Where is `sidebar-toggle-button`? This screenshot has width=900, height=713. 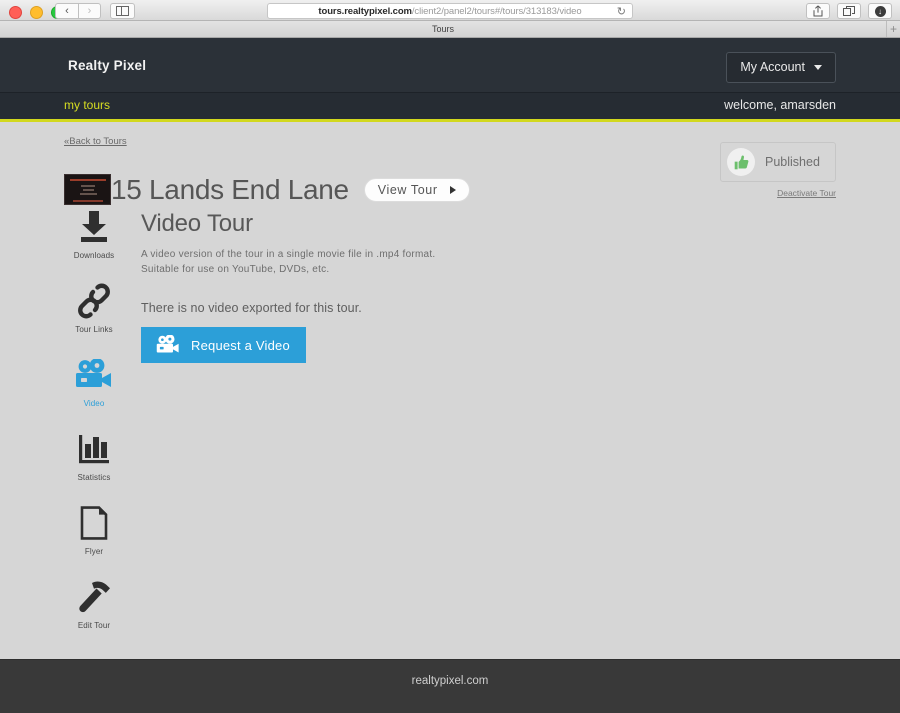
sidebar-toggle-button is located at coordinates (122, 11).